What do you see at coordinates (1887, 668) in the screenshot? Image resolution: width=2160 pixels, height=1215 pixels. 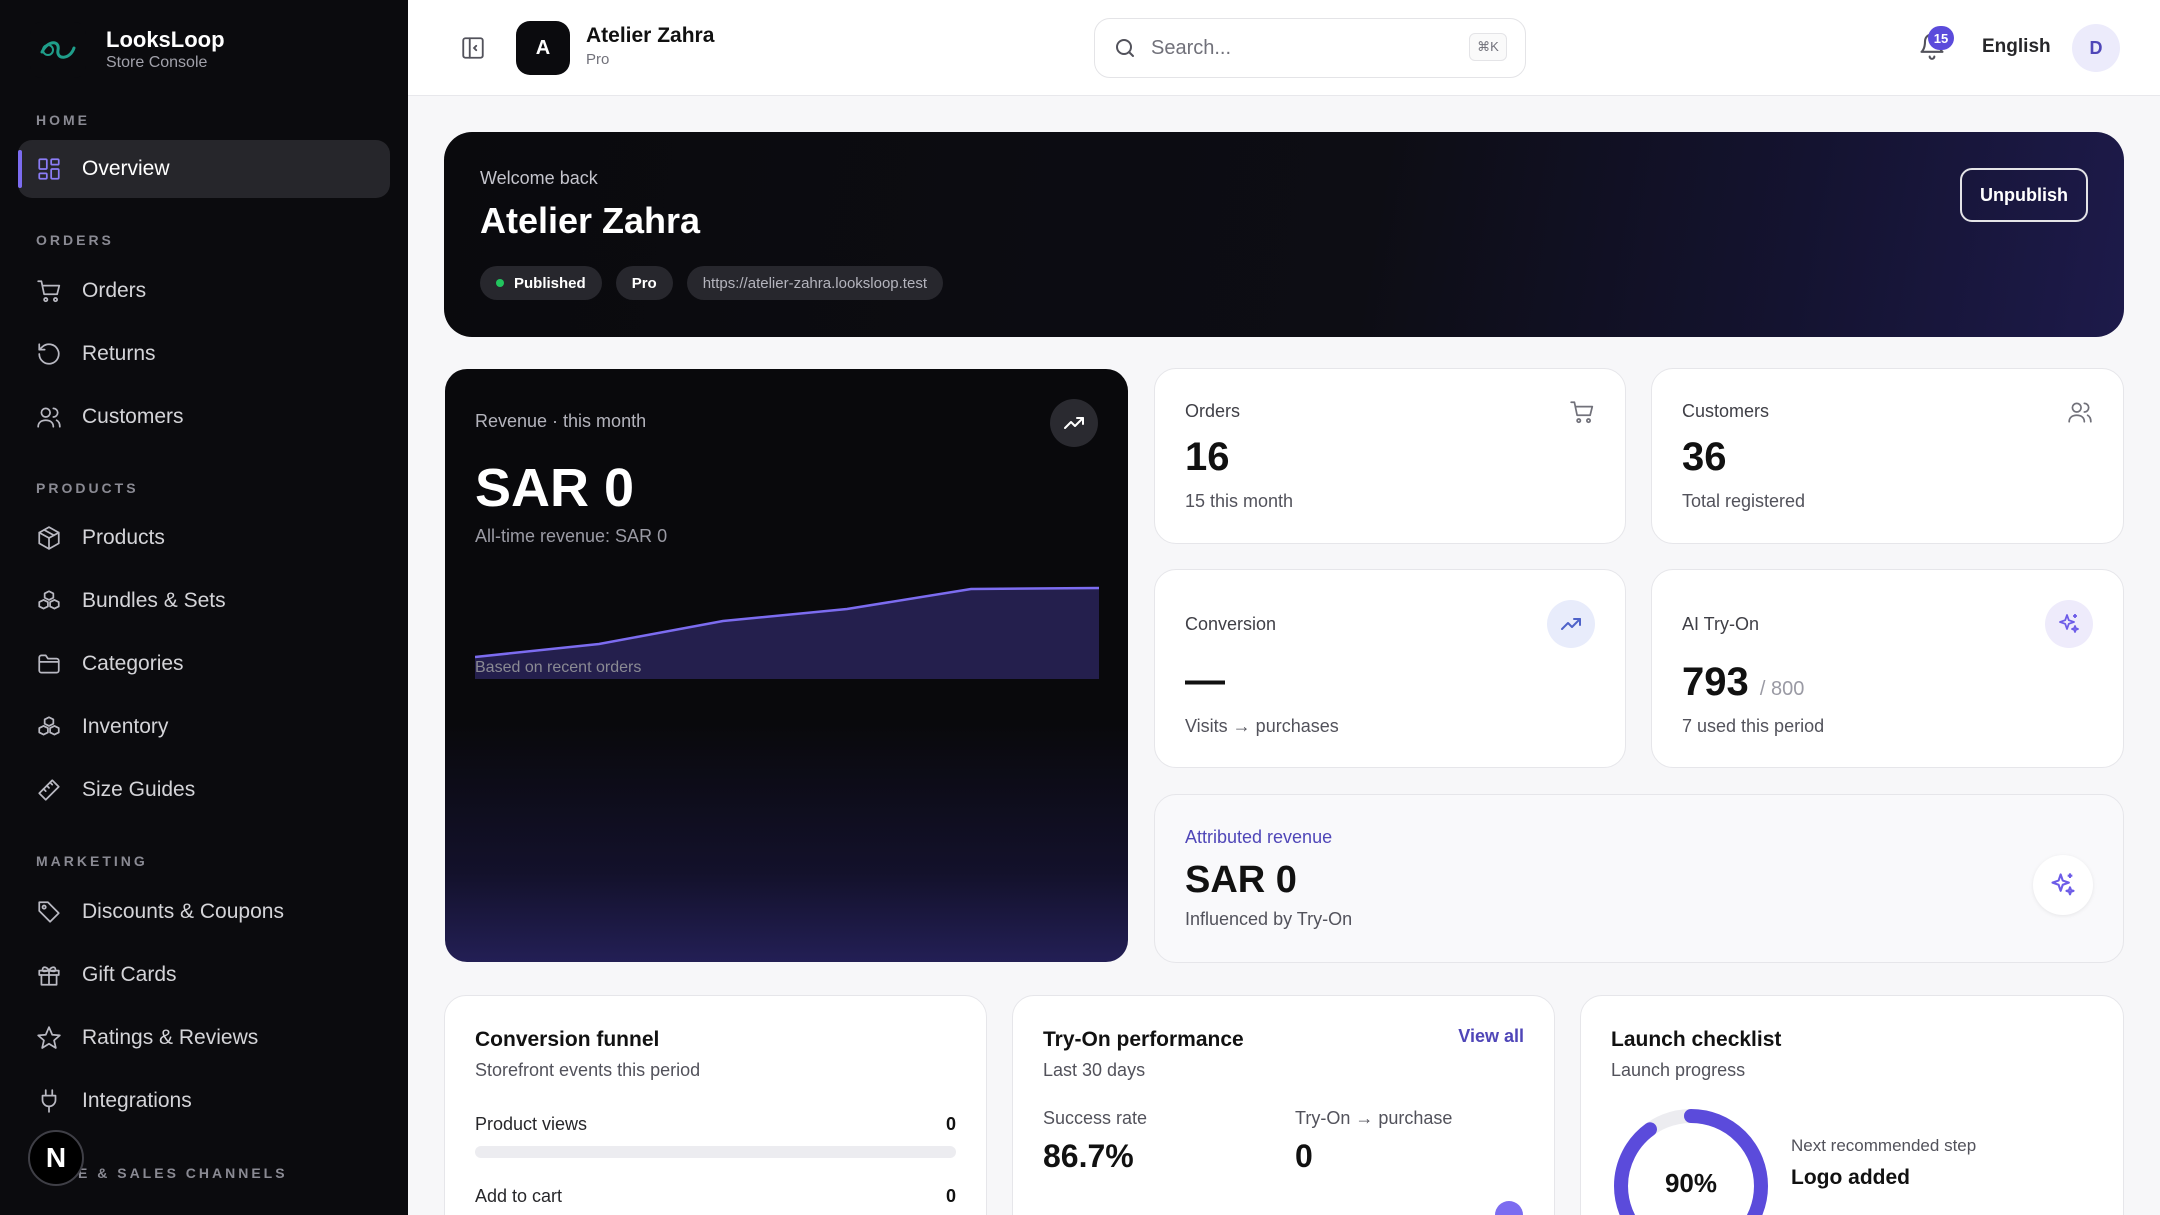 I see `ai-tryon-card: AI Try-On 793 / 800 7 used this period` at bounding box center [1887, 668].